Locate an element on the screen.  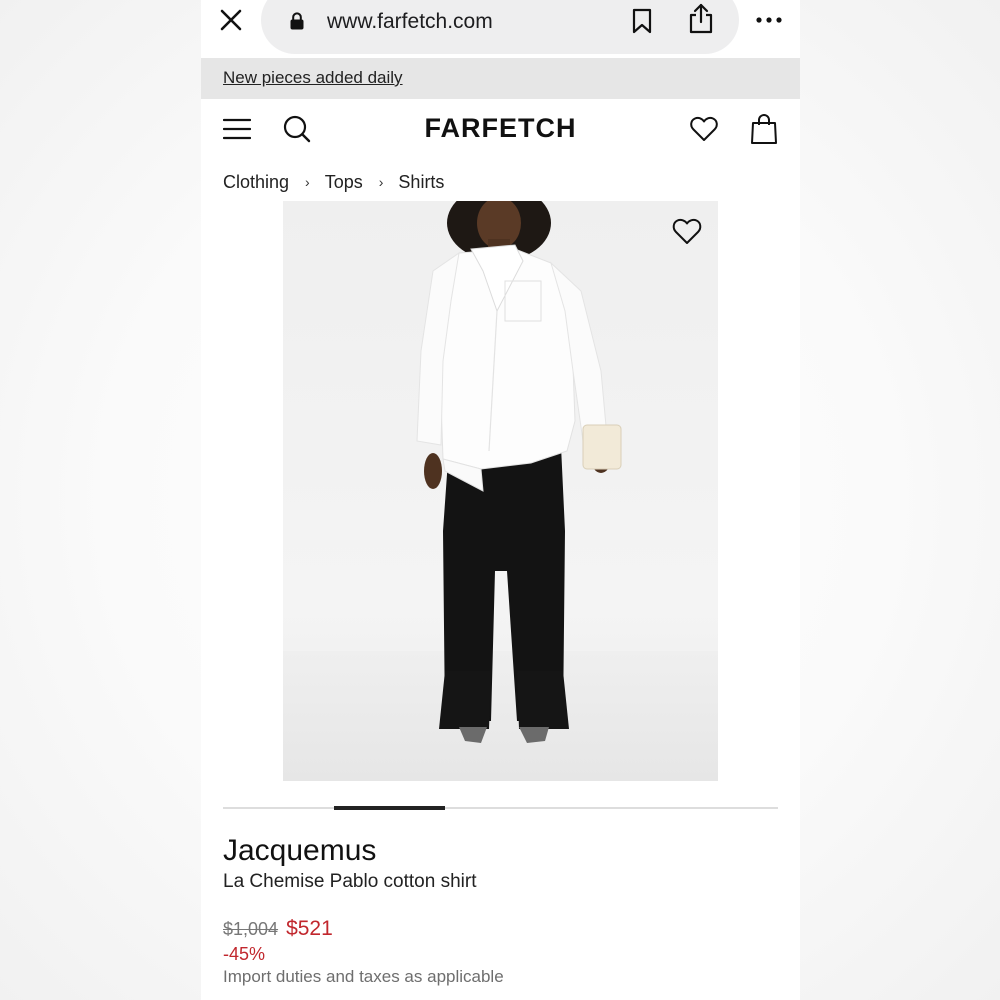
close-icon is located at coordinates (231, 20).